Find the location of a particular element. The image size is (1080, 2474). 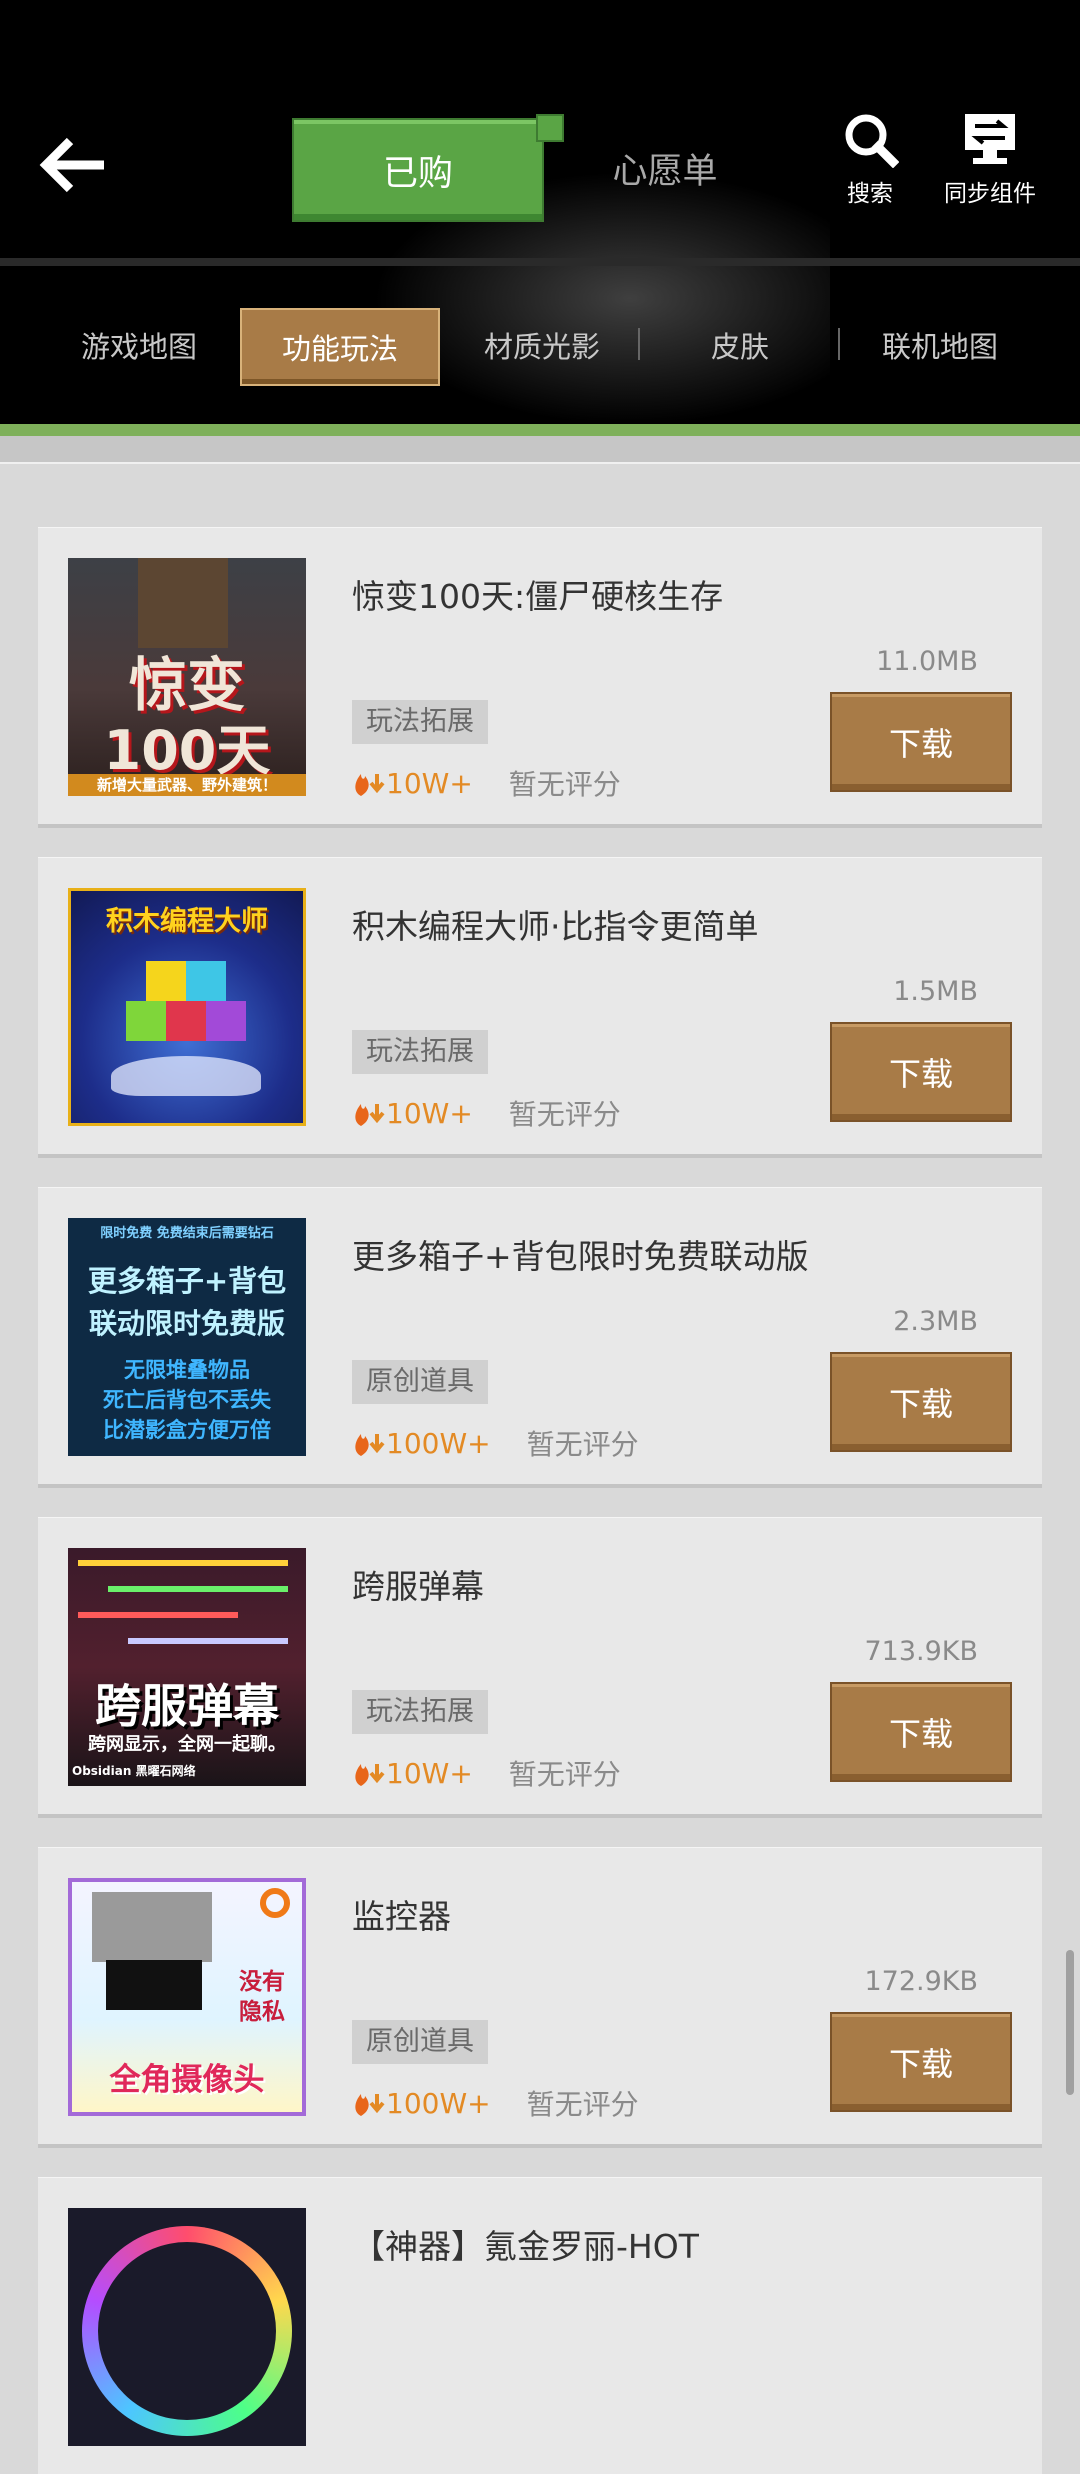

thumbnail-image: 没有 隐私 全角摄像头 is located at coordinates (187, 1997).